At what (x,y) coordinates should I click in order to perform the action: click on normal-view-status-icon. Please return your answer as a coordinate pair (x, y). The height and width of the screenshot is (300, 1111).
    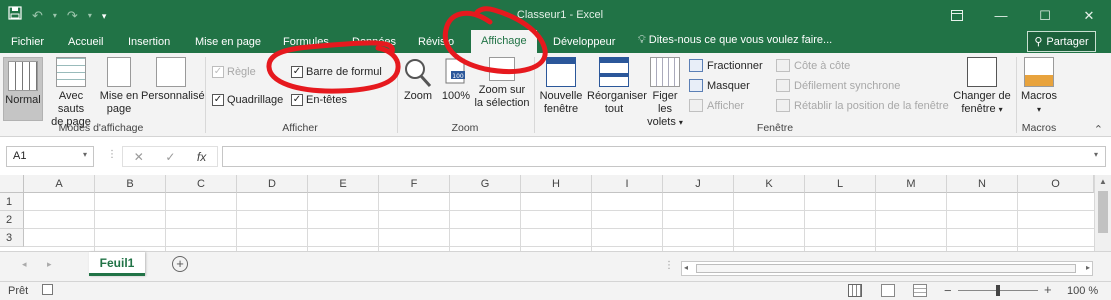
    Looking at the image, I should click on (855, 290).